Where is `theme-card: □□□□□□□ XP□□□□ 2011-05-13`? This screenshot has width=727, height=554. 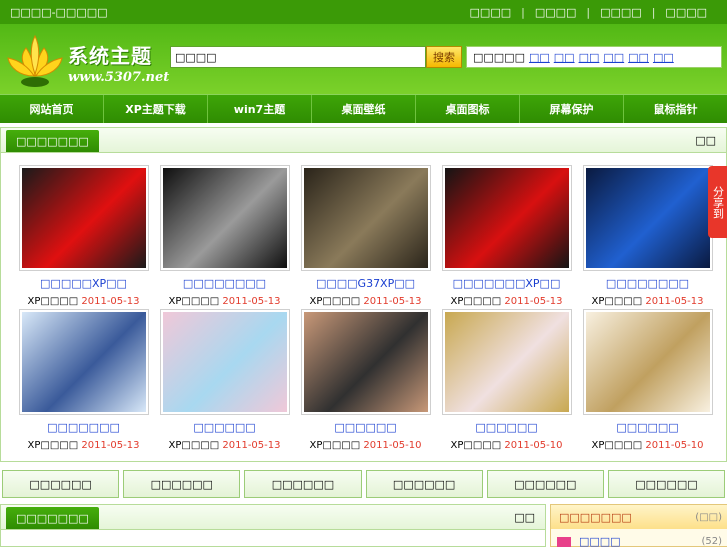
theme-card: □□□□□□□ XP□□□□ 2011-05-13 is located at coordinates (83, 378).